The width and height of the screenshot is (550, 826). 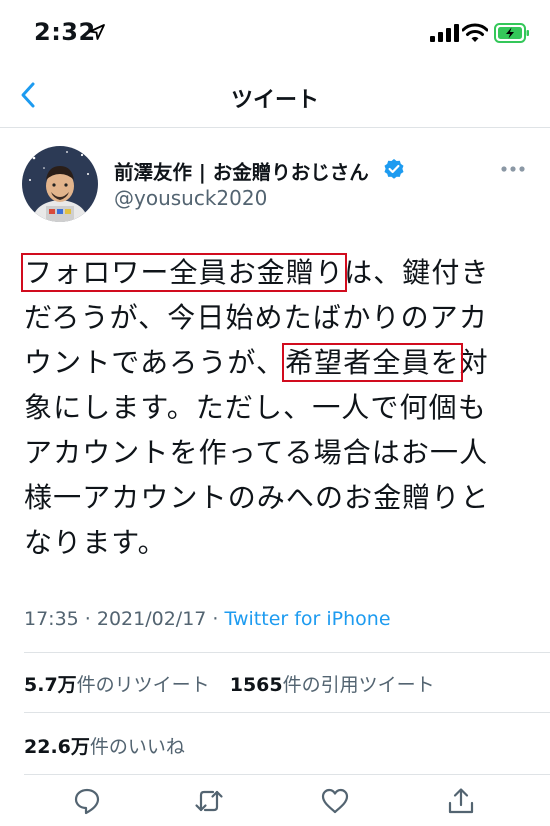 I want to click on tweet-text-segment: 対, so click(x=474, y=362).